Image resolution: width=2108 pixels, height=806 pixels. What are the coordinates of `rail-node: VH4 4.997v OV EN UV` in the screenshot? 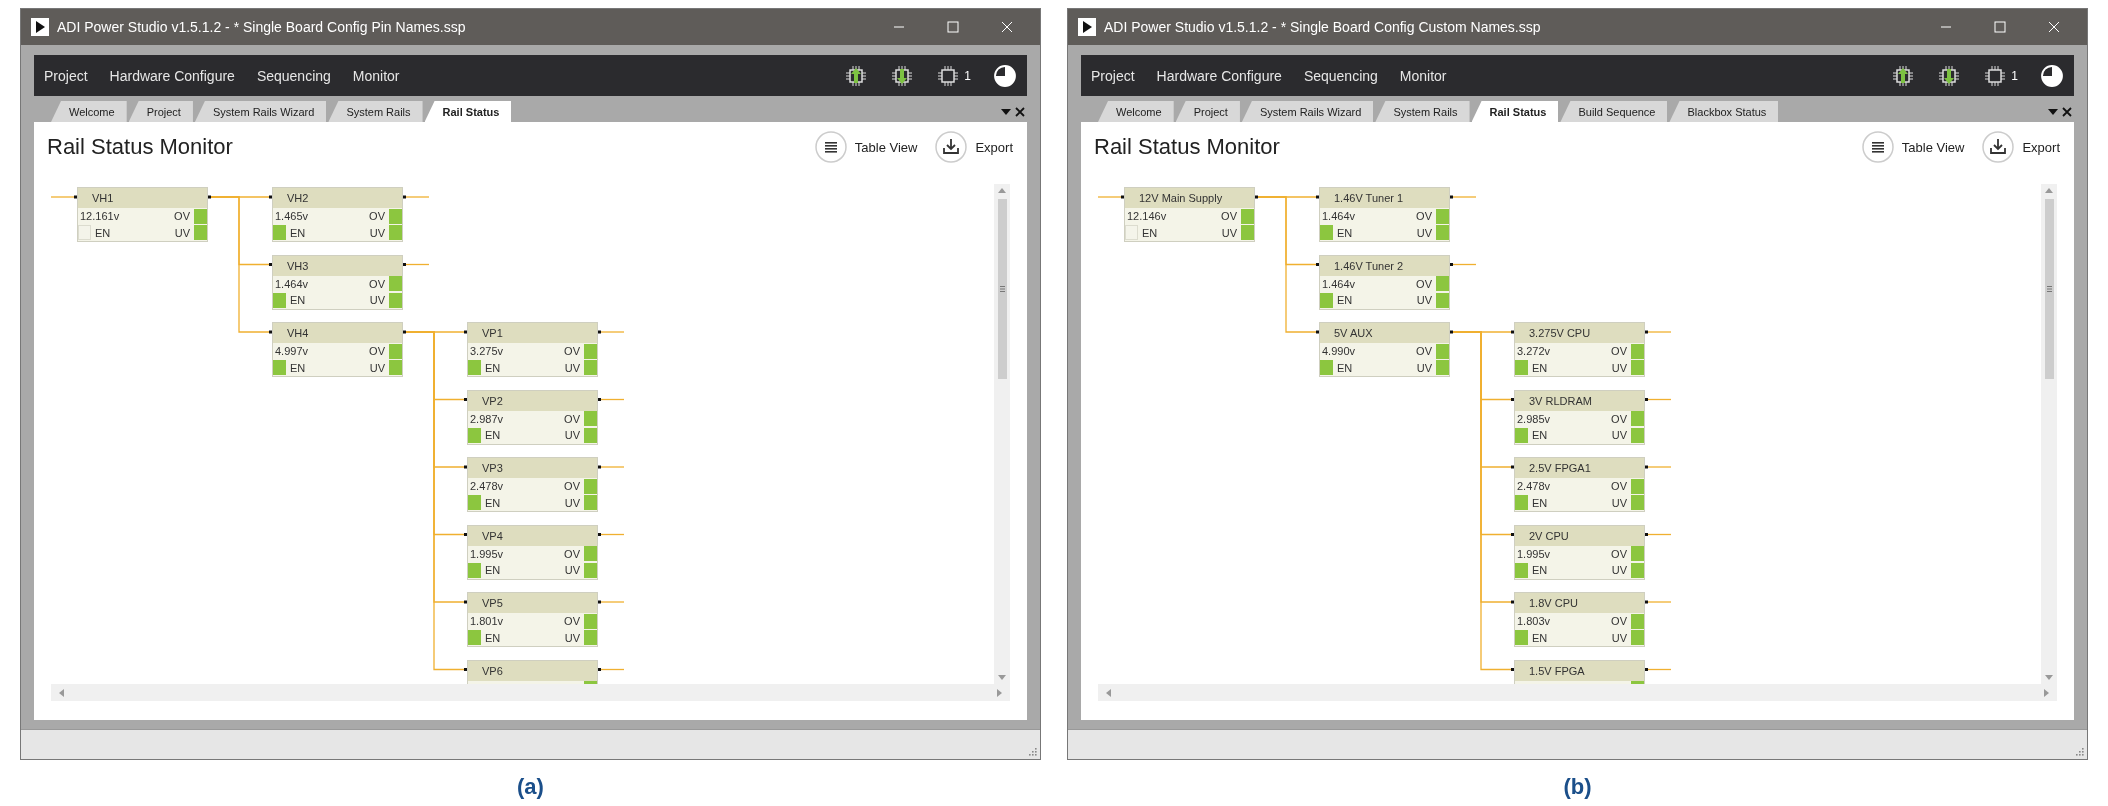 It's located at (337, 349).